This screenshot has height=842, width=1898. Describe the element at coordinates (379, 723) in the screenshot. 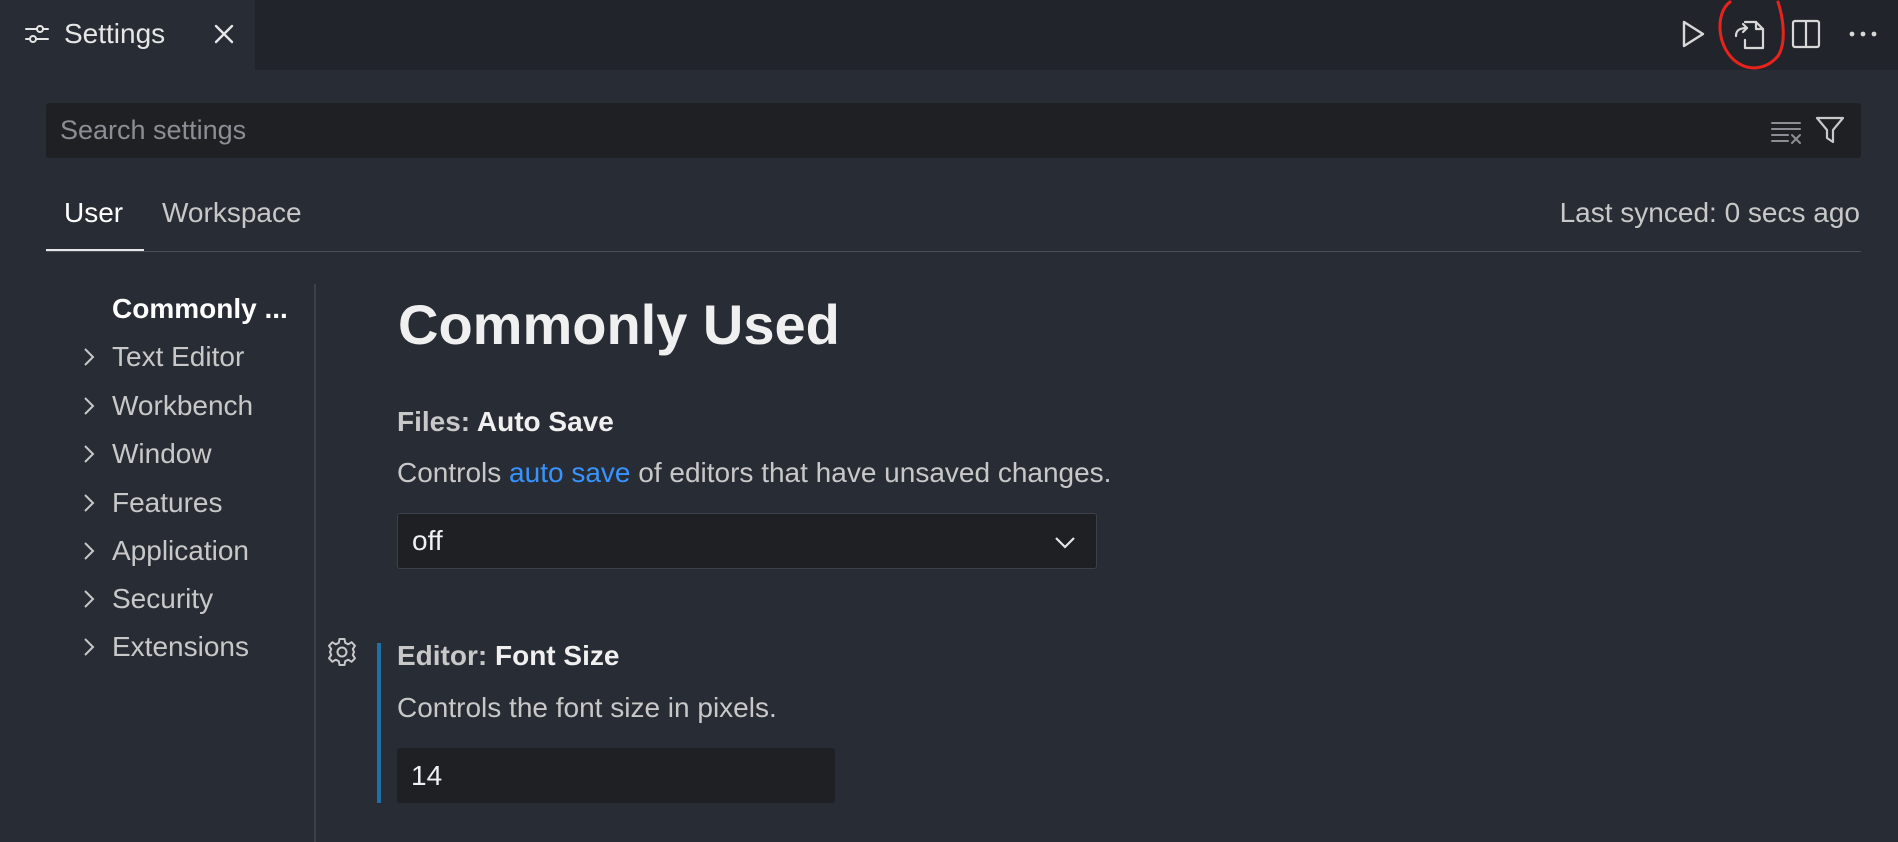

I see `modified-indicator` at that location.